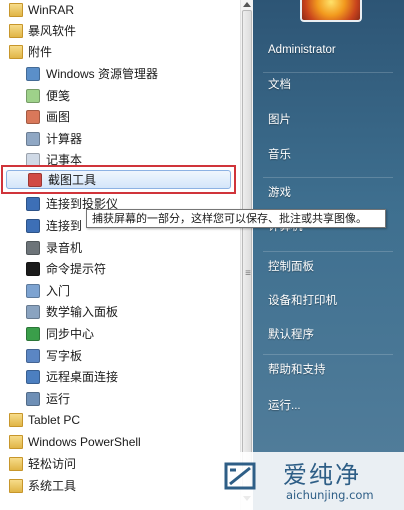 The width and height of the screenshot is (404, 510). Describe the element at coordinates (118, 96) in the screenshot. I see `program-item: 便笺` at that location.